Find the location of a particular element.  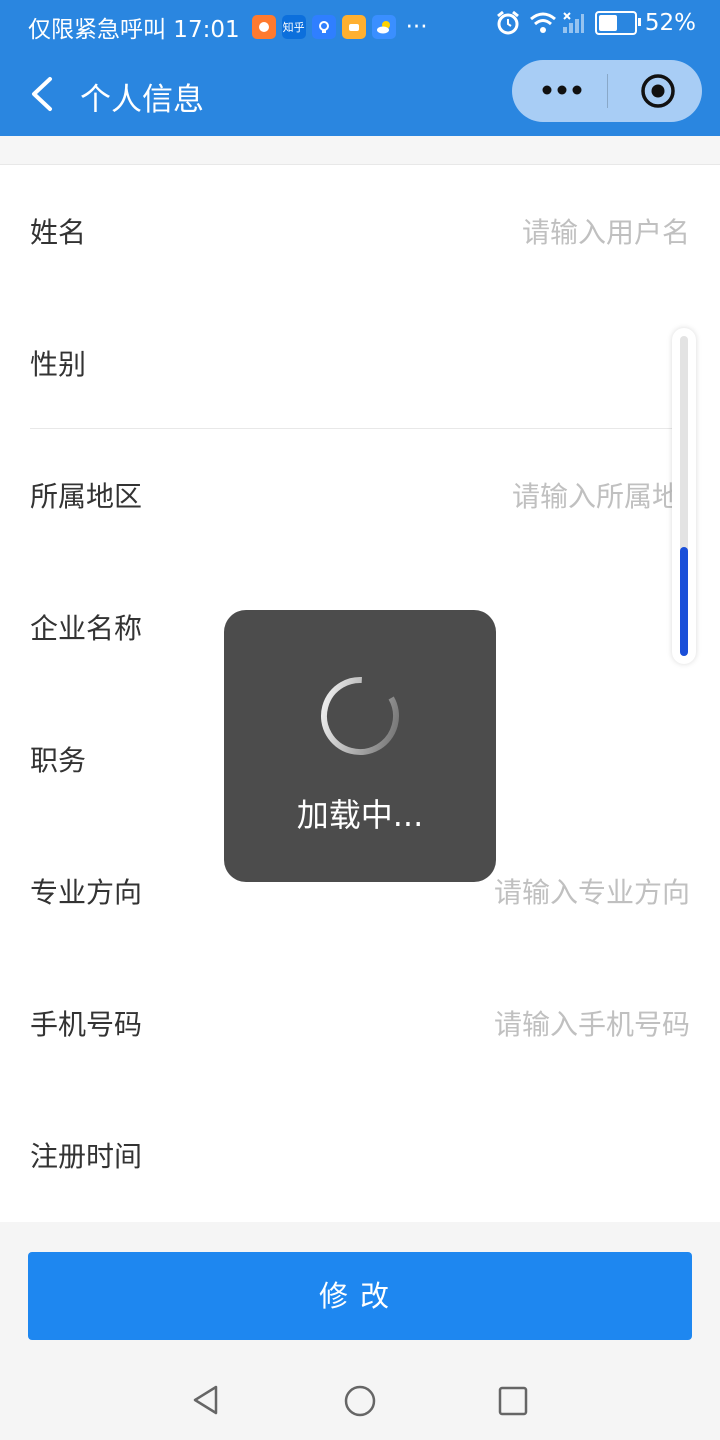

major-input: 请输入专业方向 is located at coordinates (592, 891).